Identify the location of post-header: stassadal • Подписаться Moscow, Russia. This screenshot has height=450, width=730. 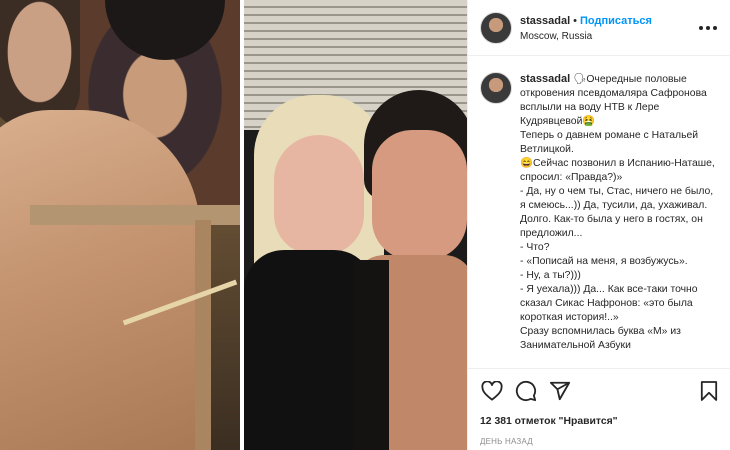
(599, 28).